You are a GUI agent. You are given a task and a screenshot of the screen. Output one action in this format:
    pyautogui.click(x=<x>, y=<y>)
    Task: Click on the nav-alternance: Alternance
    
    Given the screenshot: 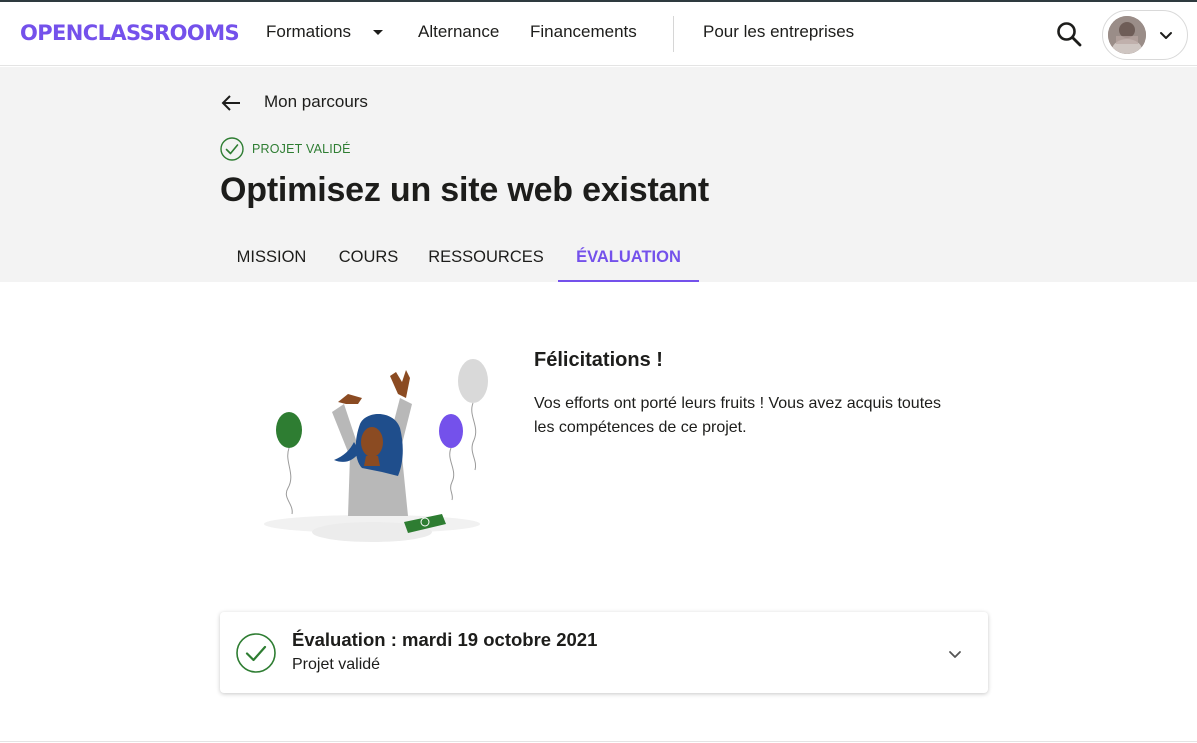 What is the action you would take?
    pyautogui.click(x=458, y=32)
    